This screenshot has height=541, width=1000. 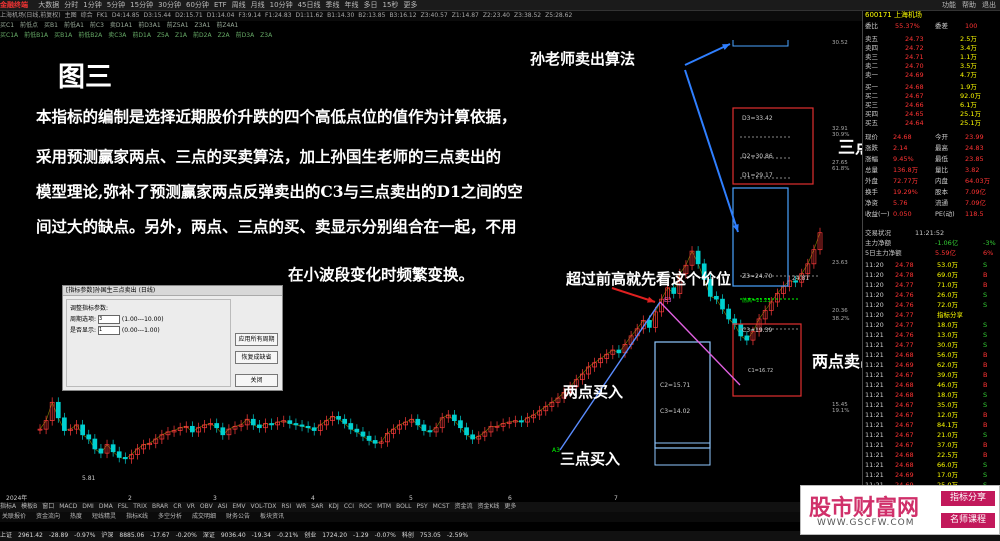 What do you see at coordinates (220, 15) in the screenshot?
I see `toolbar-item-7: D1:14.04` at bounding box center [220, 15].